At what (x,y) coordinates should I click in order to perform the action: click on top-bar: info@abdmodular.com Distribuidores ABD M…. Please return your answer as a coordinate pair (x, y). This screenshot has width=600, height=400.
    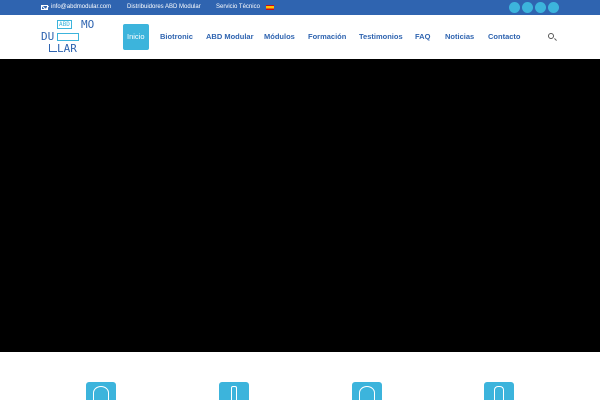
    Looking at the image, I should click on (300, 7).